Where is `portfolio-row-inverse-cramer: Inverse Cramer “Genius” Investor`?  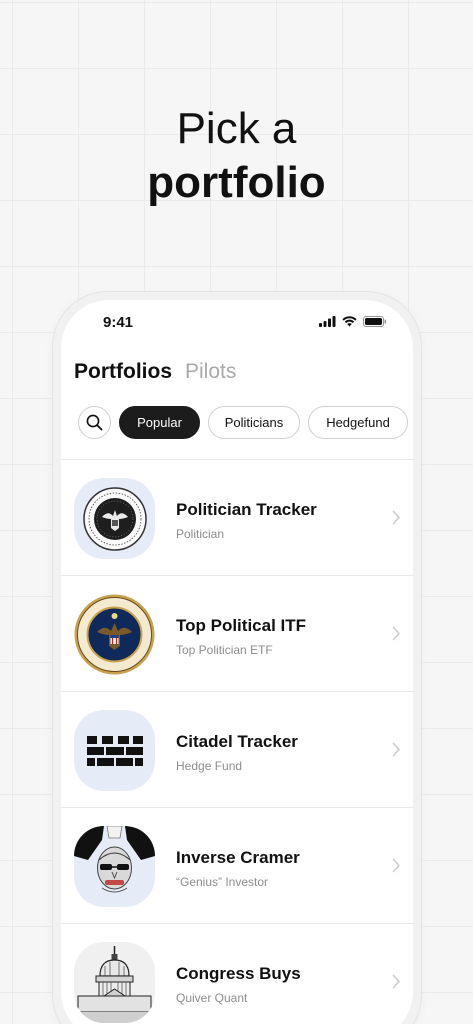 portfolio-row-inverse-cramer: Inverse Cramer “Genius” Investor is located at coordinates (237, 866).